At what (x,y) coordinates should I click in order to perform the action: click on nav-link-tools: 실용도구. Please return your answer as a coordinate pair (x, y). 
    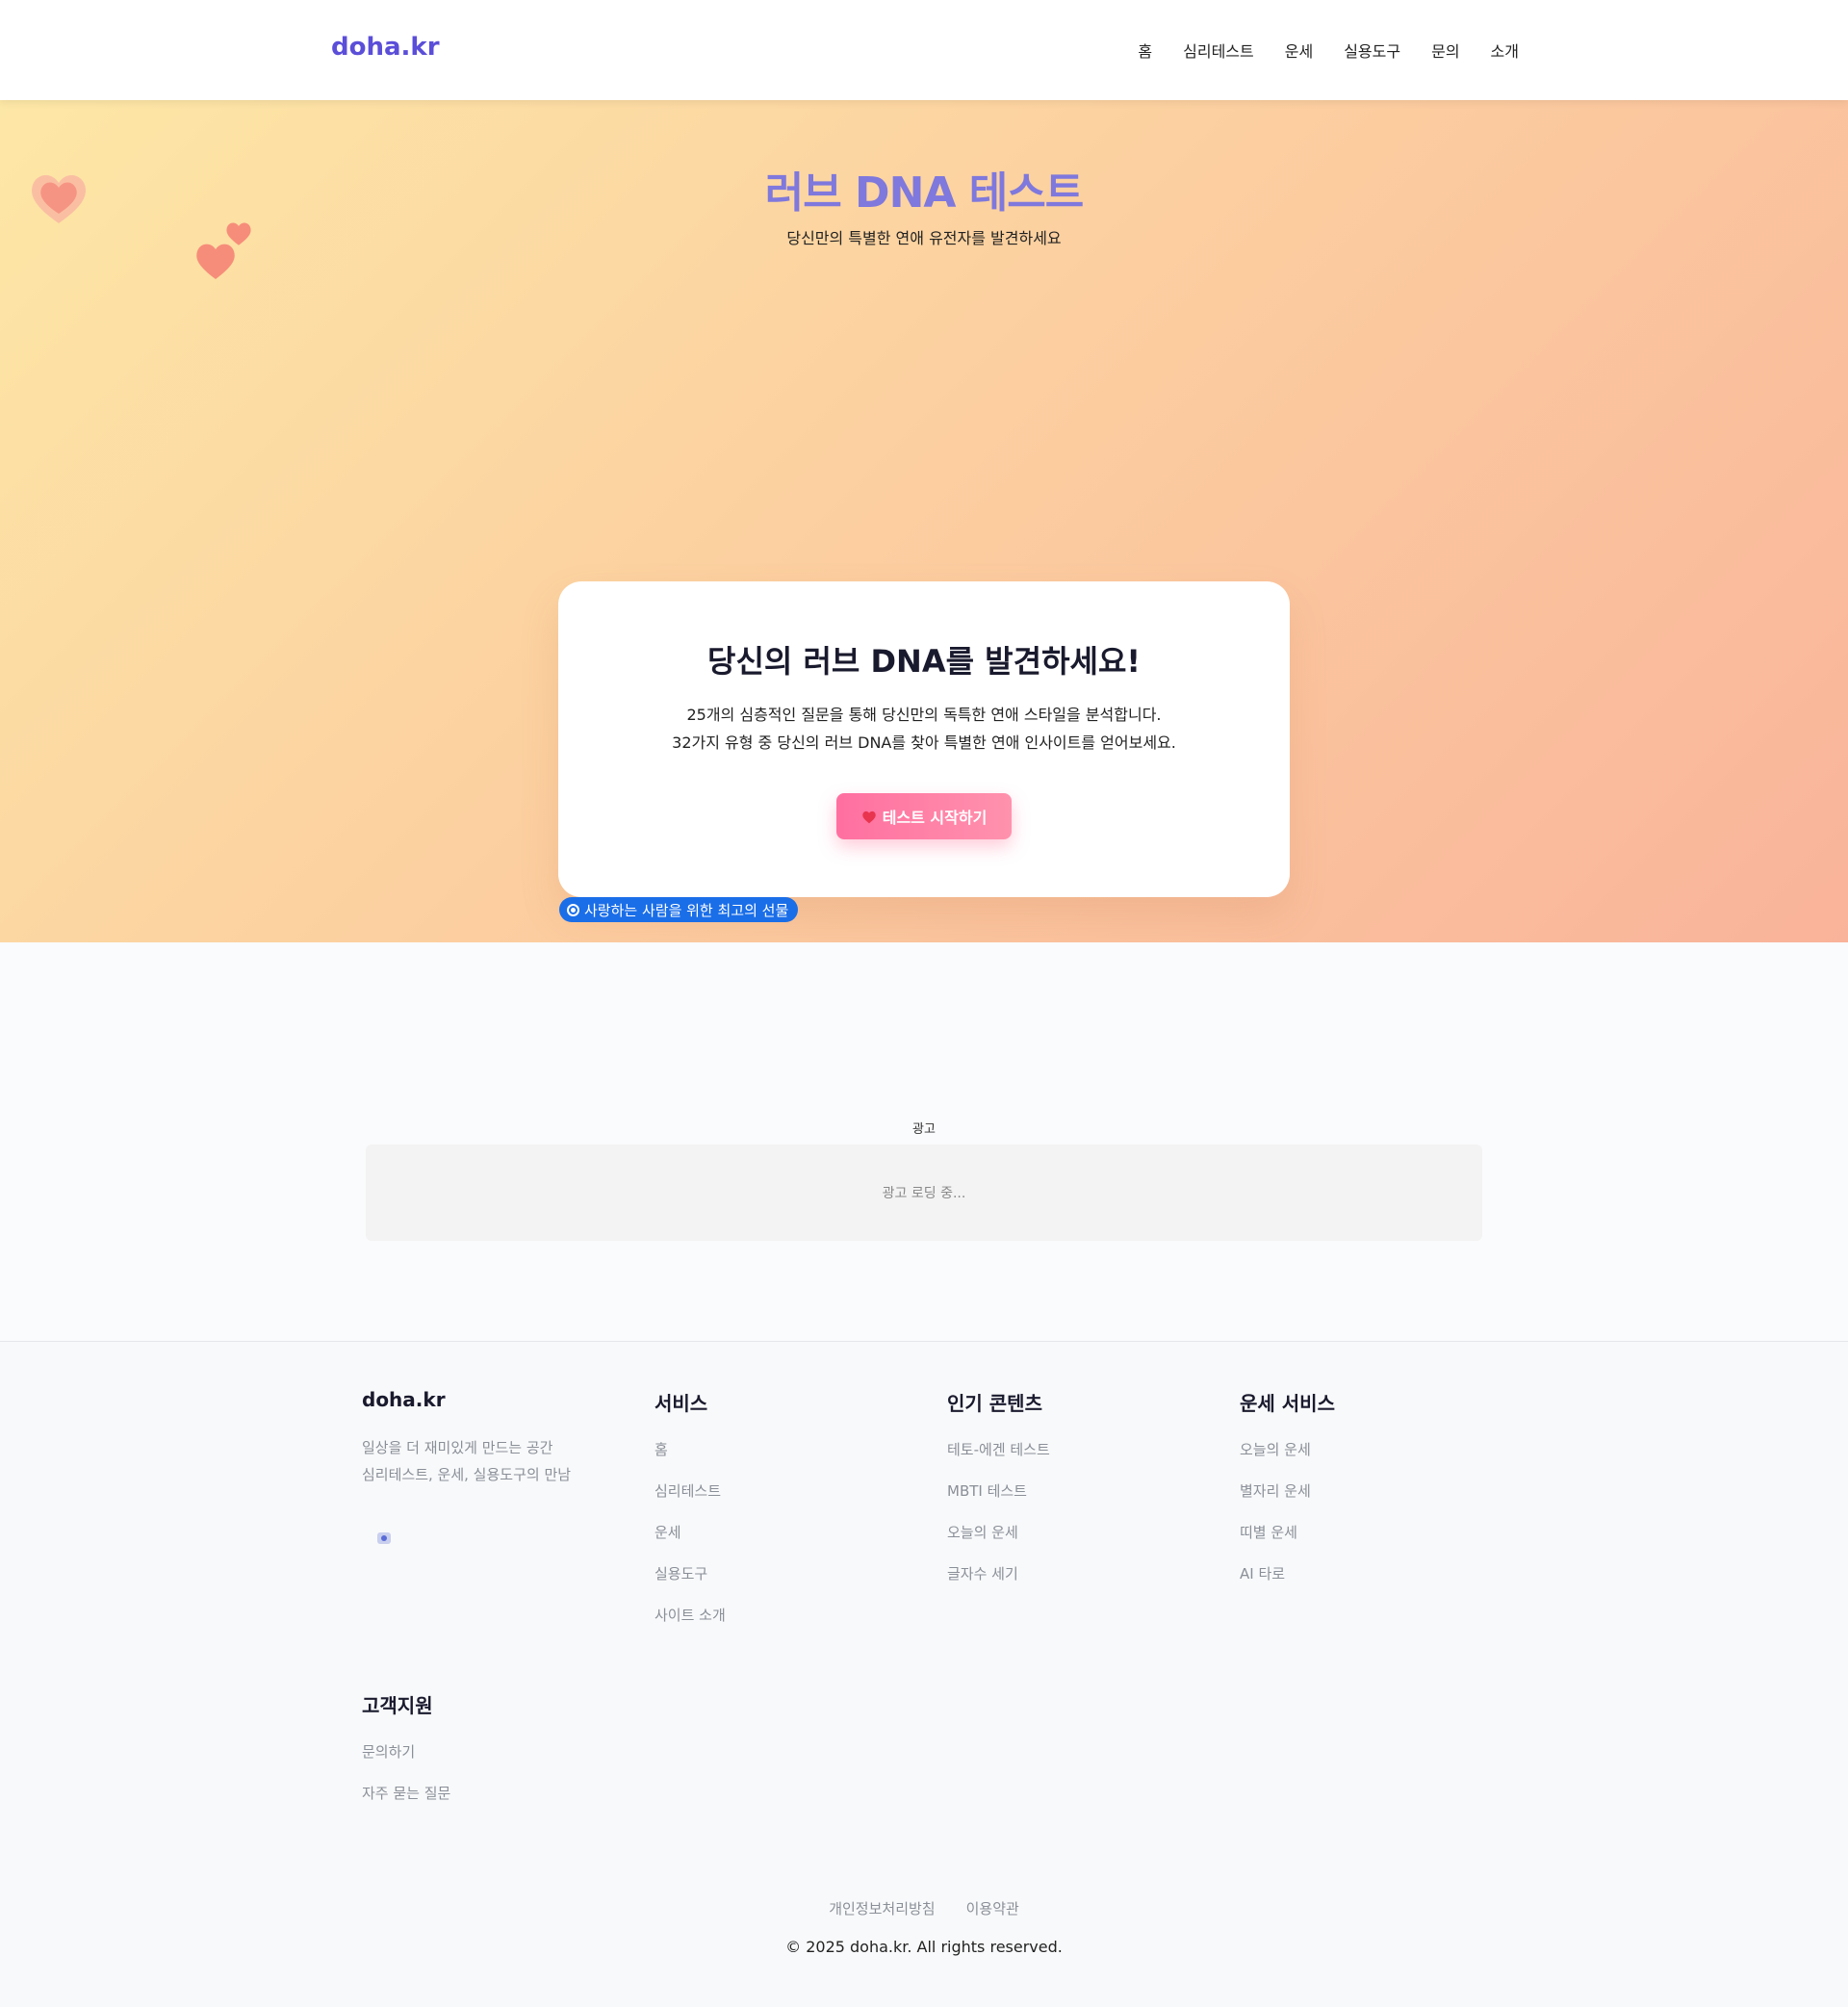
    Looking at the image, I should click on (1372, 50).